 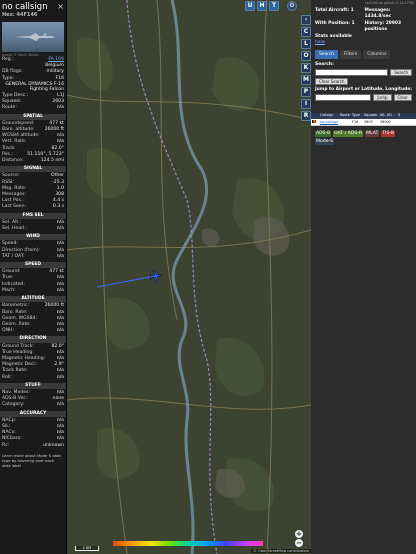 I want to click on history-count: History: 29903 positions, so click(x=383, y=26).